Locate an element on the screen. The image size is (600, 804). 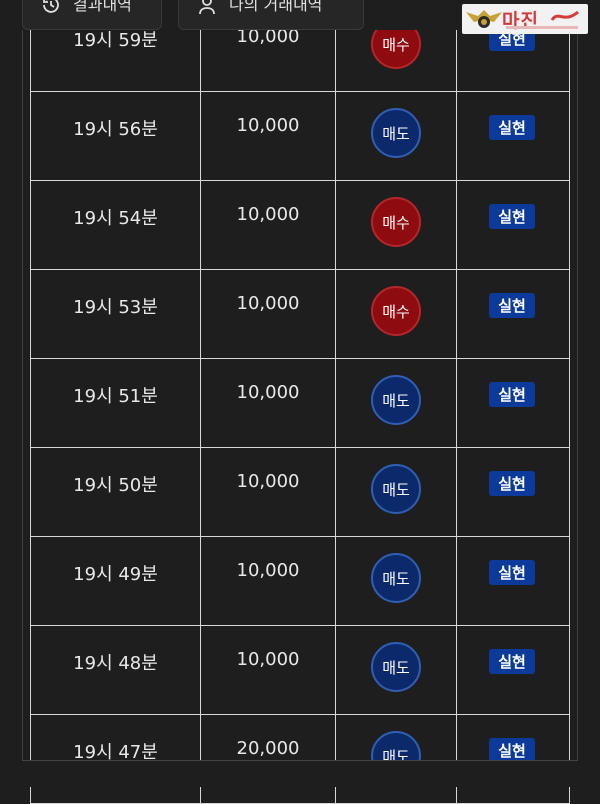
time-cell: 19시 51분 is located at coordinates (116, 403).